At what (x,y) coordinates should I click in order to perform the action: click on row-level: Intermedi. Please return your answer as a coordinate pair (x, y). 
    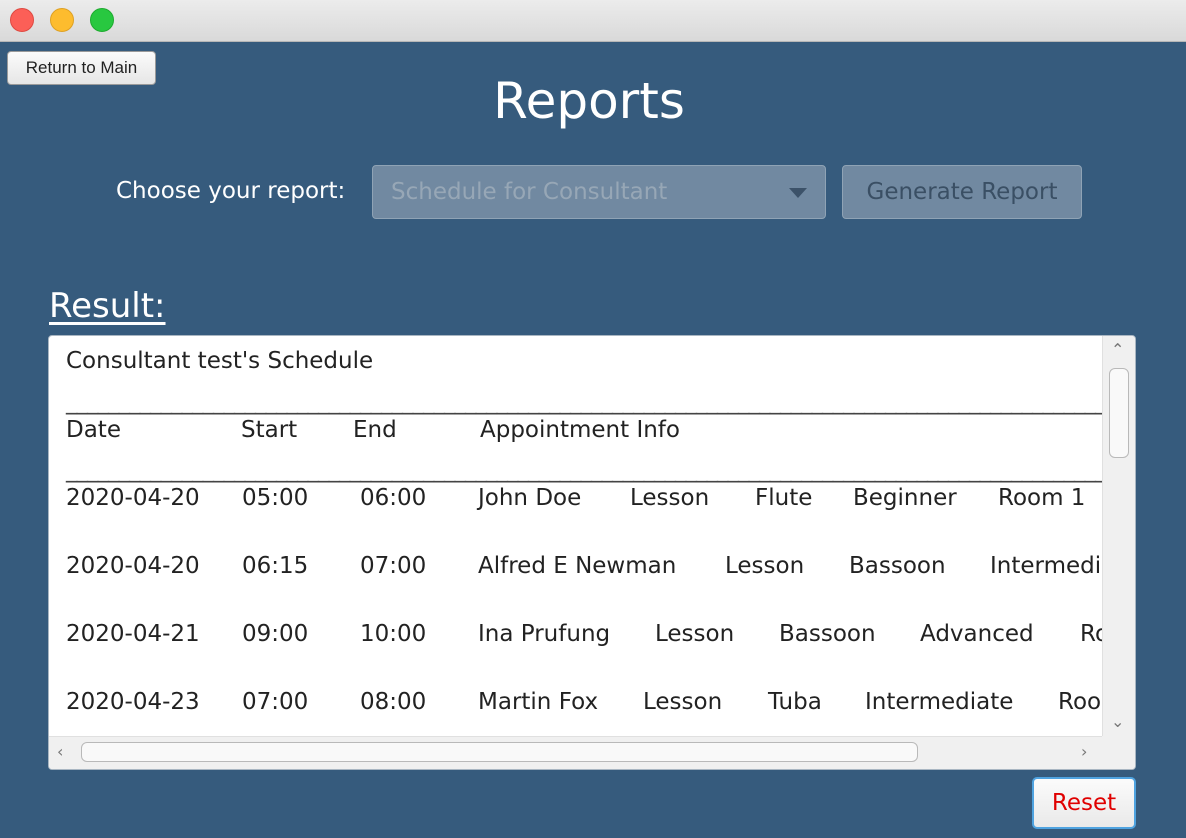
    Looking at the image, I should click on (1046, 566).